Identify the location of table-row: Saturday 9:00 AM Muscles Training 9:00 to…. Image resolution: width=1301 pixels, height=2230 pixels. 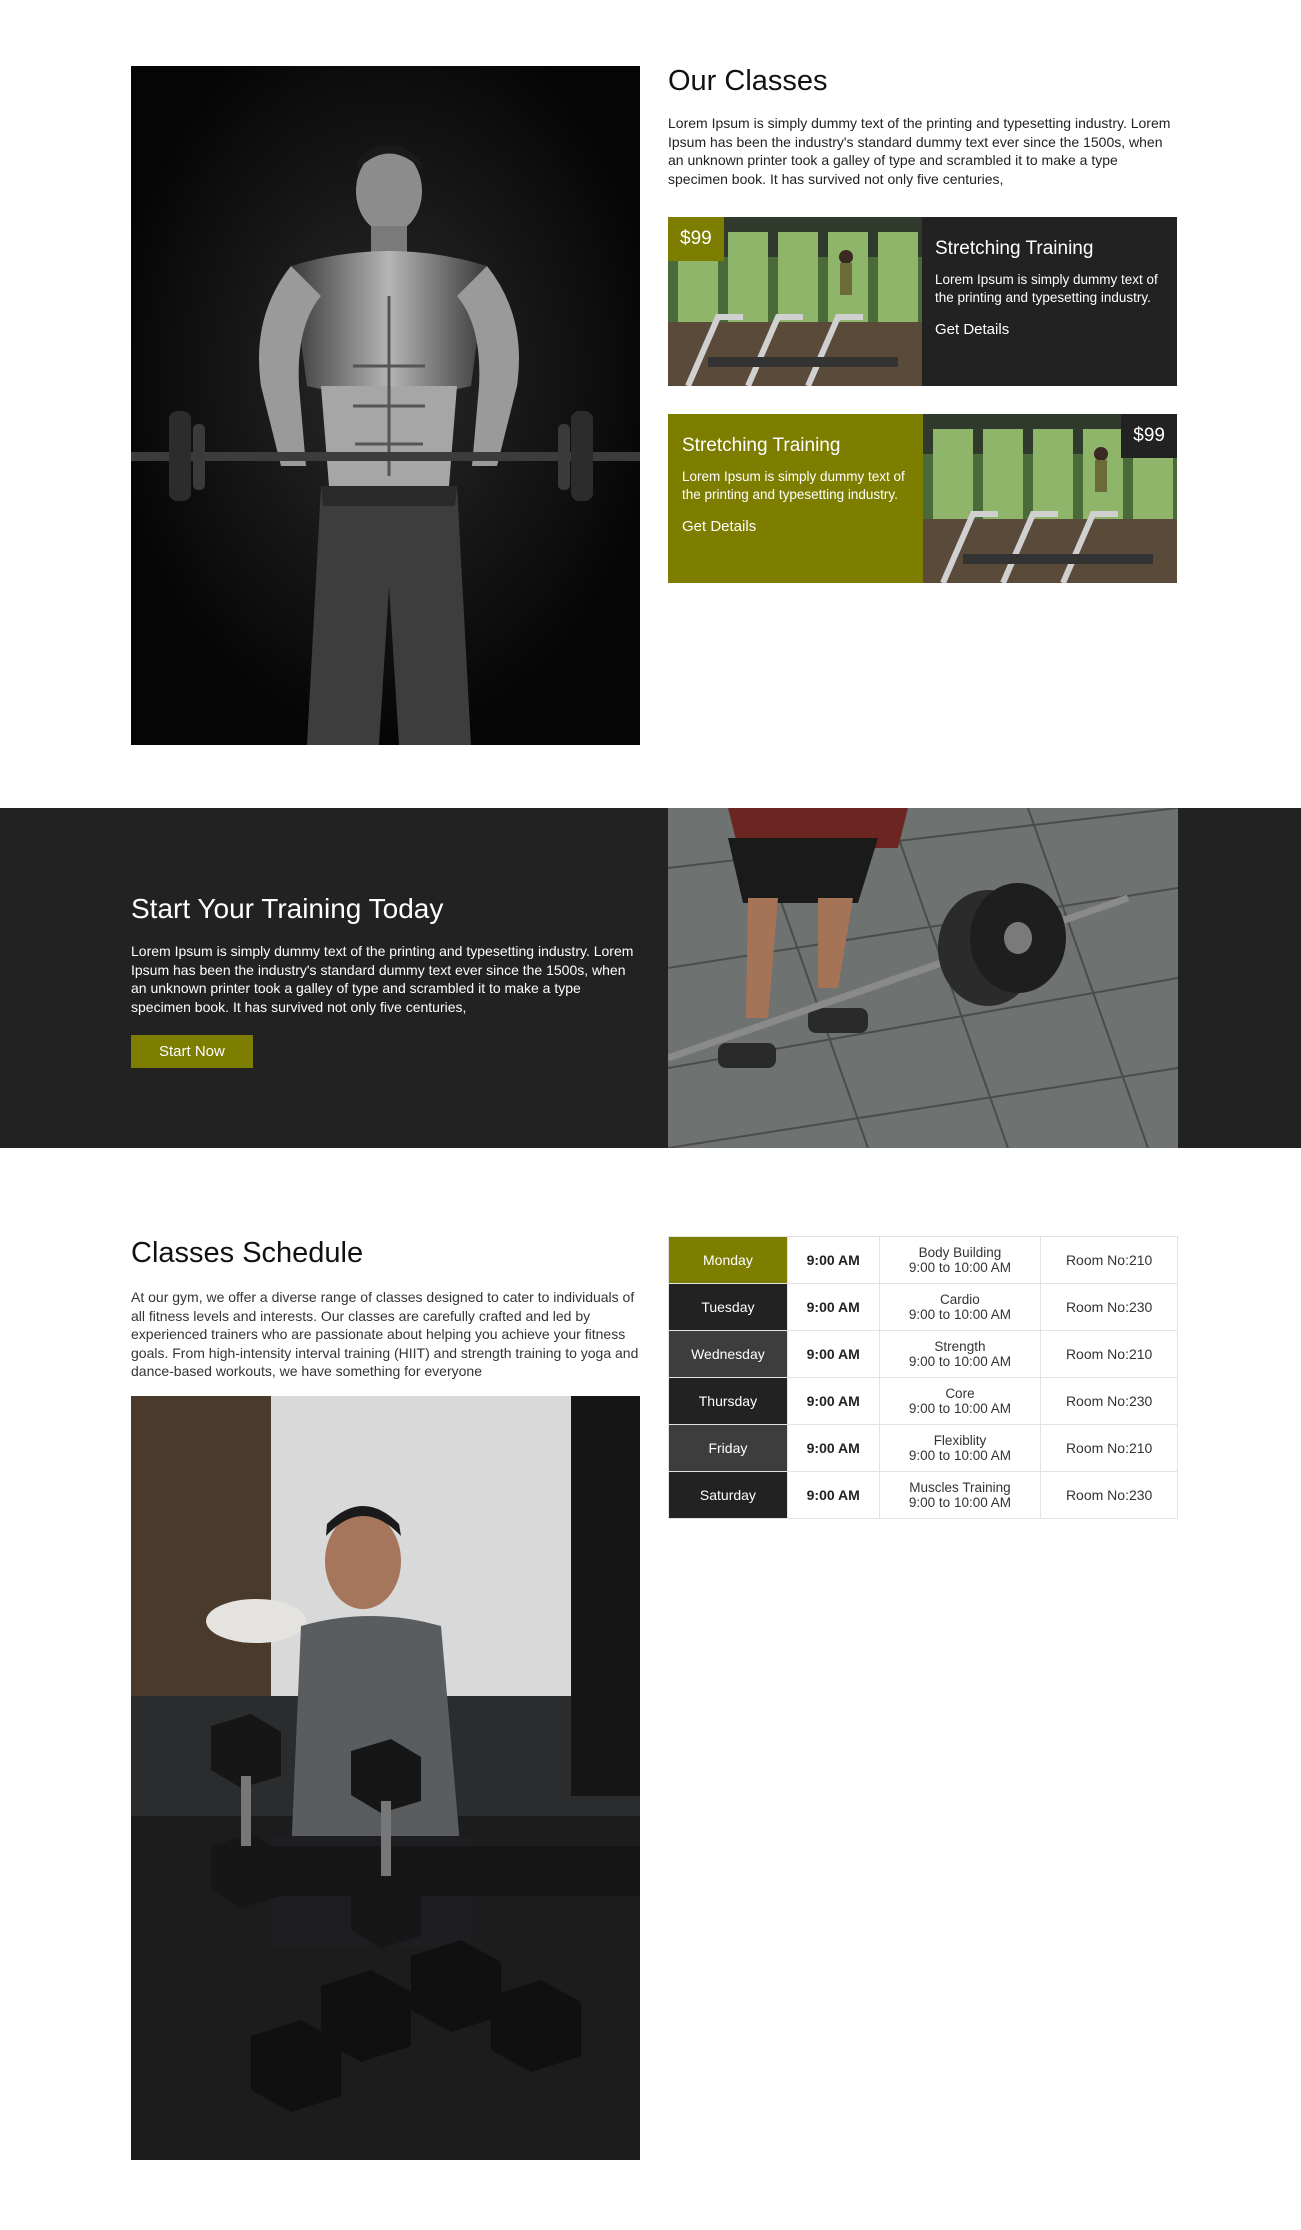
(923, 1495).